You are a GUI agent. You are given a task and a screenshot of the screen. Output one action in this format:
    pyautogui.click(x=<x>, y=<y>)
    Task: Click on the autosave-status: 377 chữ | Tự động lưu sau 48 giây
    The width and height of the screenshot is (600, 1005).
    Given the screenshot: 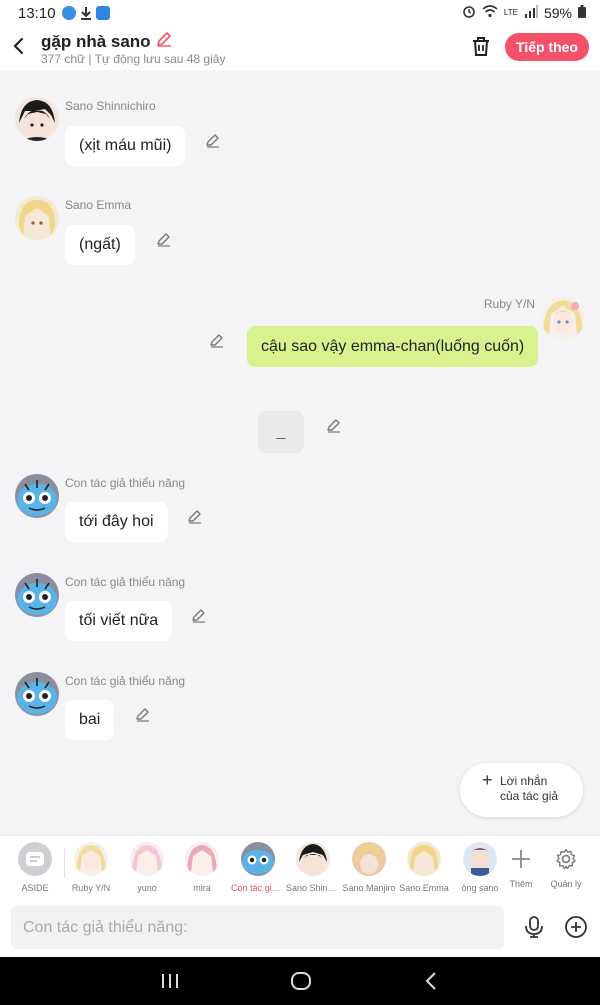 What is the action you would take?
    pyautogui.click(x=133, y=59)
    